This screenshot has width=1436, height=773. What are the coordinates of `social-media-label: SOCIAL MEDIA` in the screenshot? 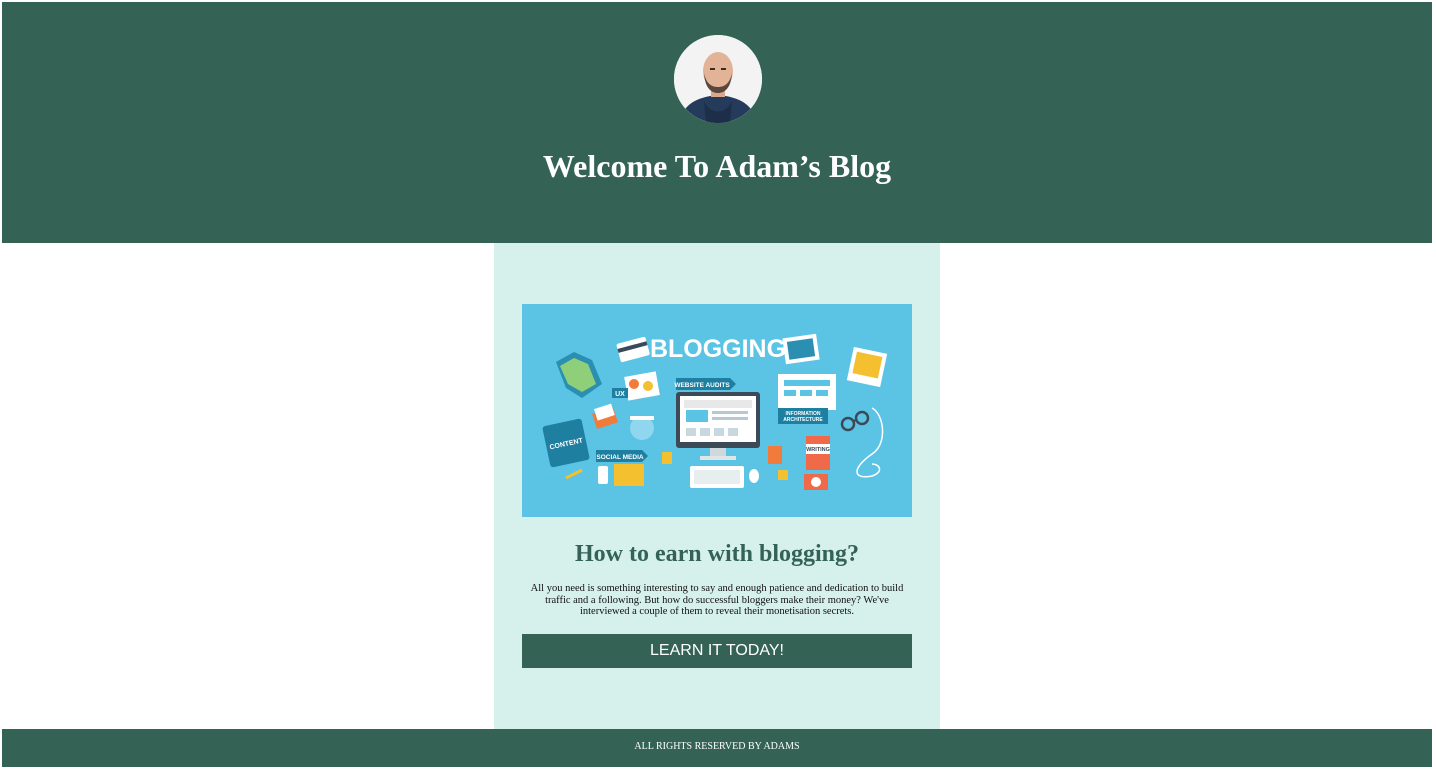 It's located at (619, 457).